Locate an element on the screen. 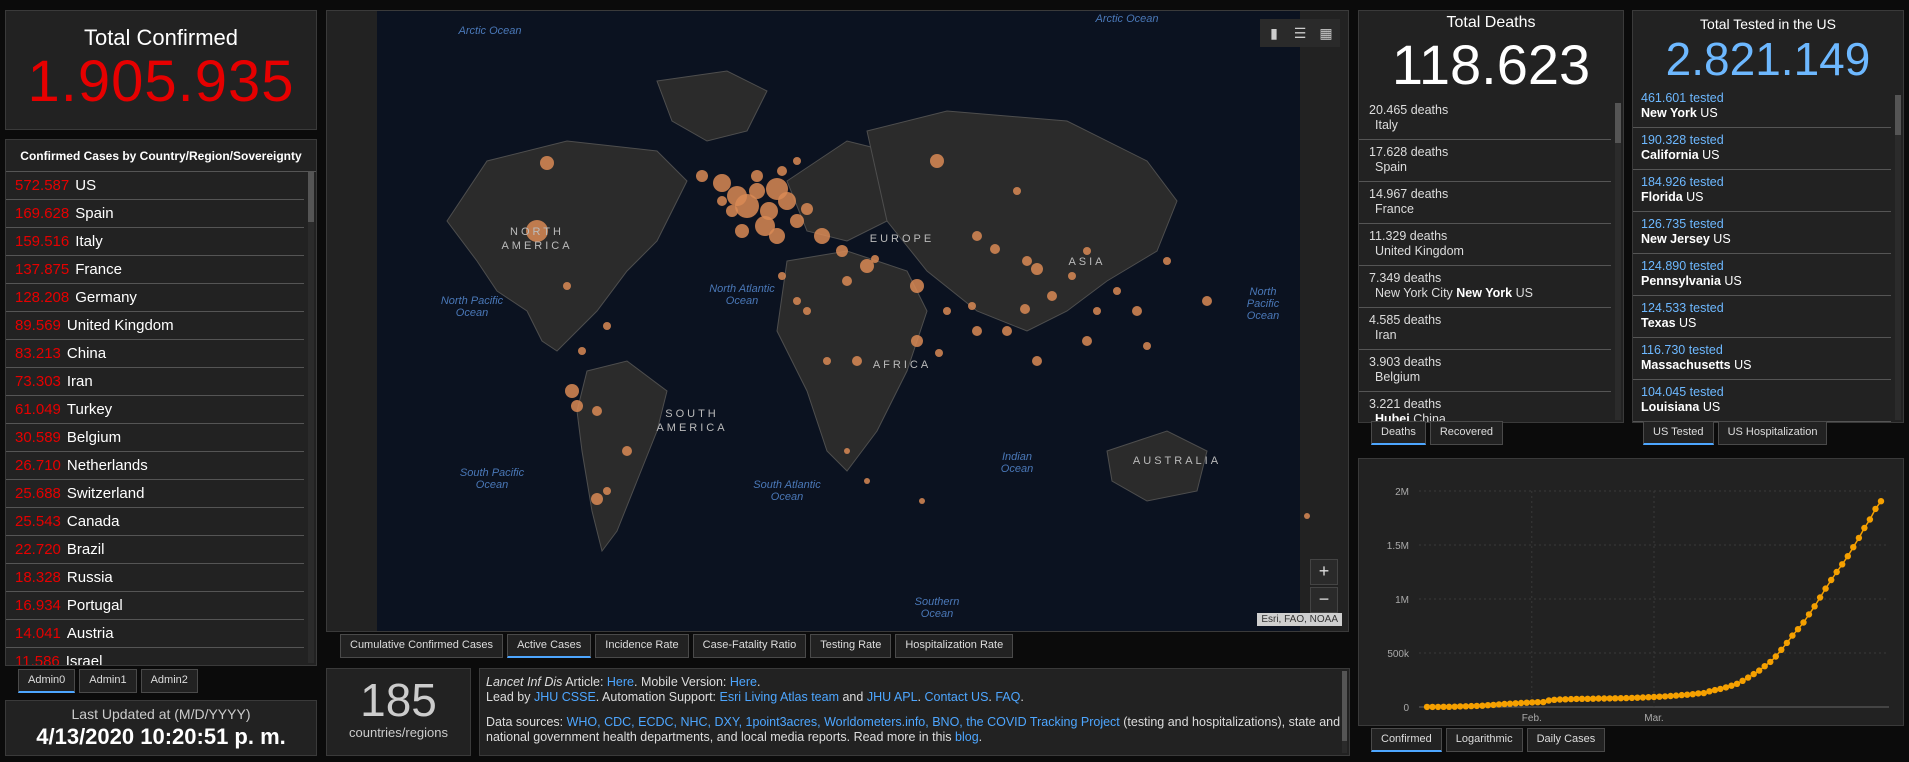  list-item: 14.041 Austria is located at coordinates (155, 634).